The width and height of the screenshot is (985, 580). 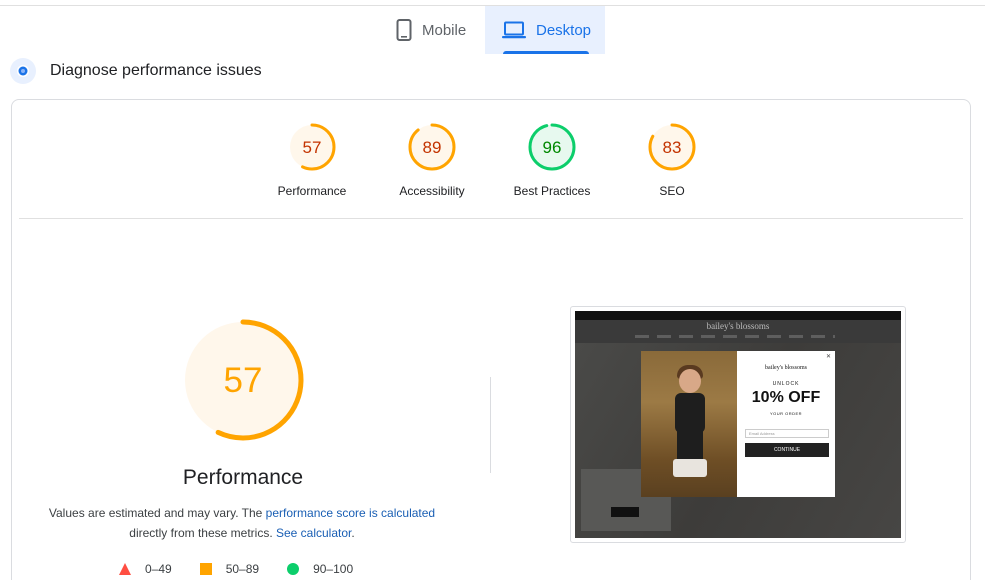 I want to click on popup-unlock: UNLOCK, so click(x=786, y=384).